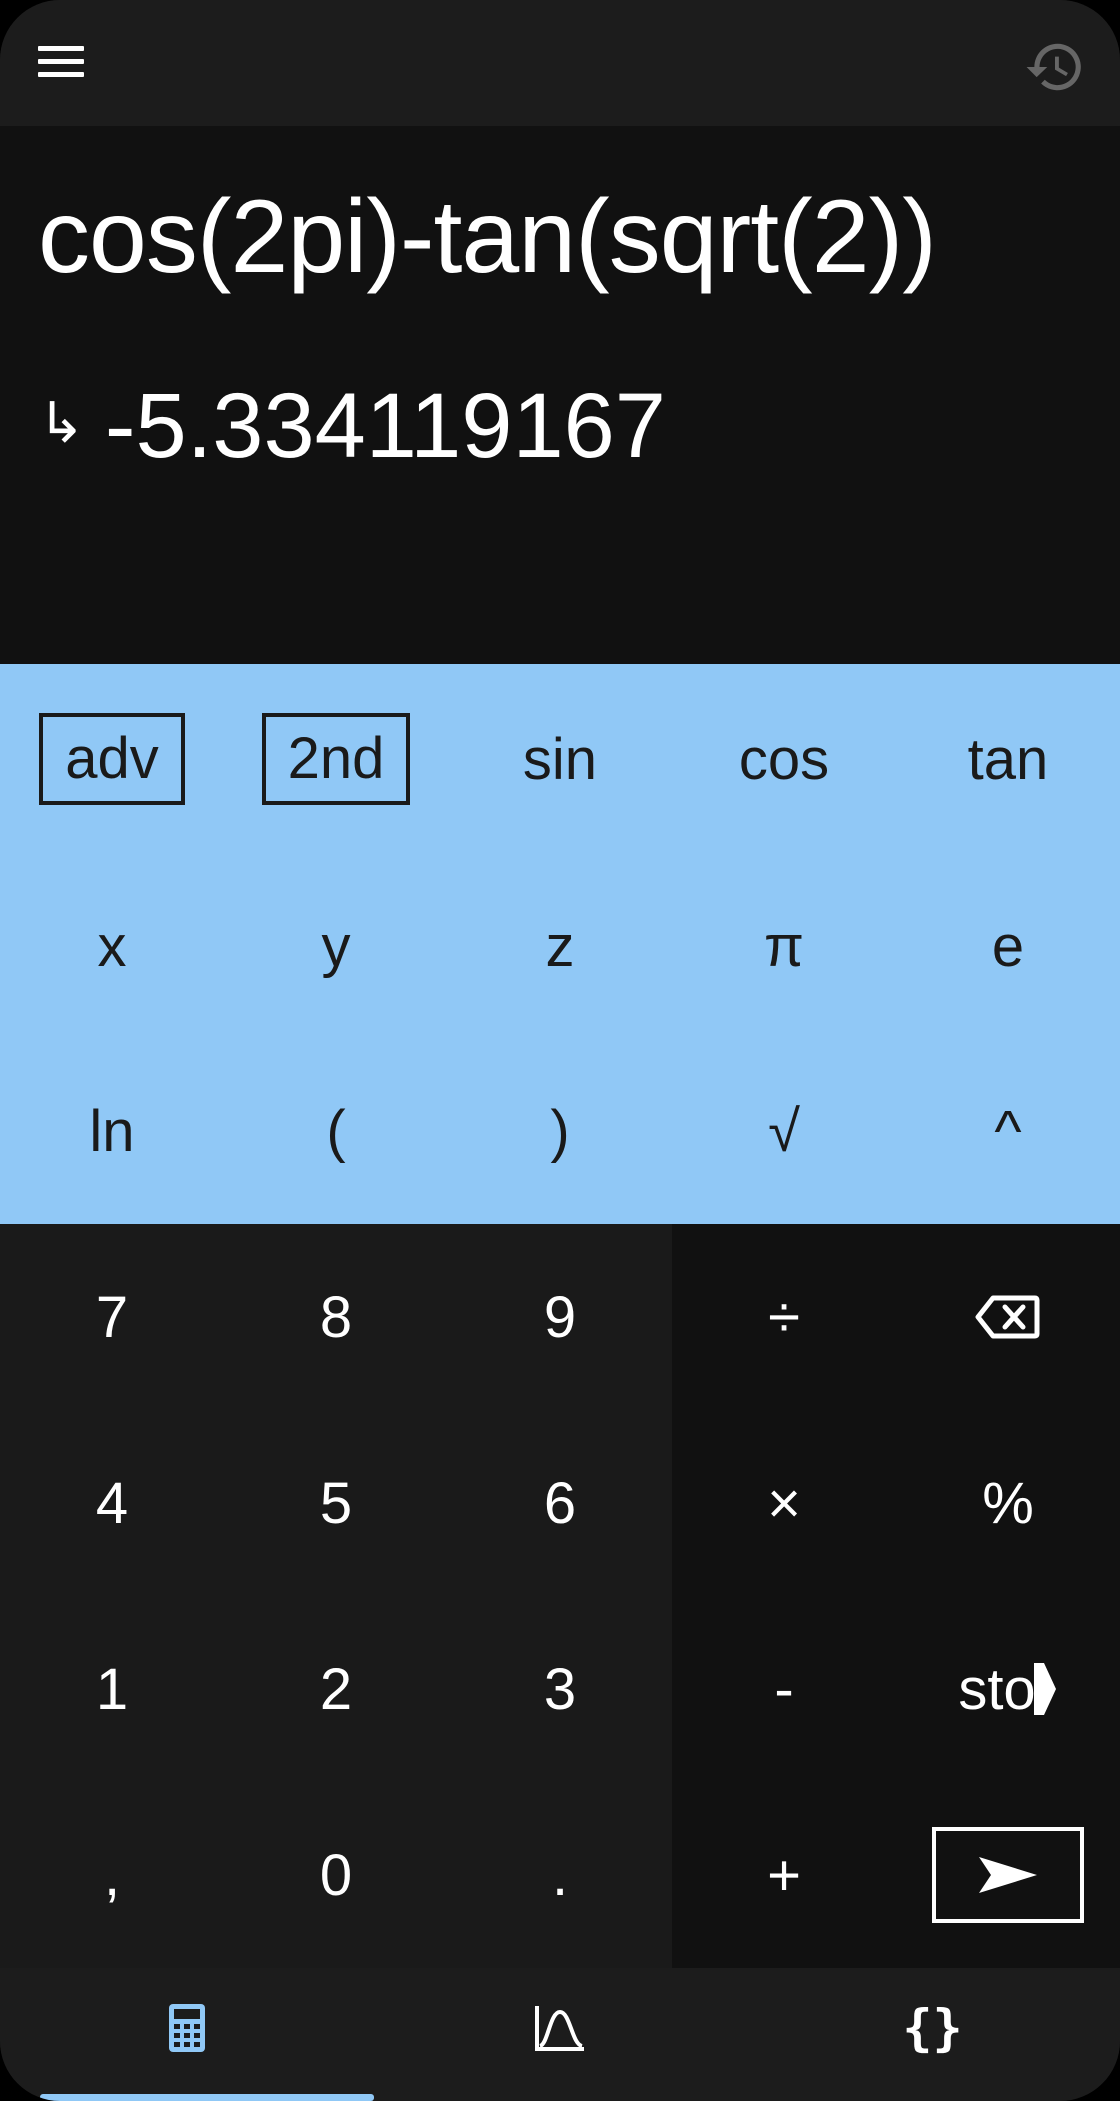 This screenshot has width=1120, height=2101. I want to click on calculator-icon, so click(186, 2028).